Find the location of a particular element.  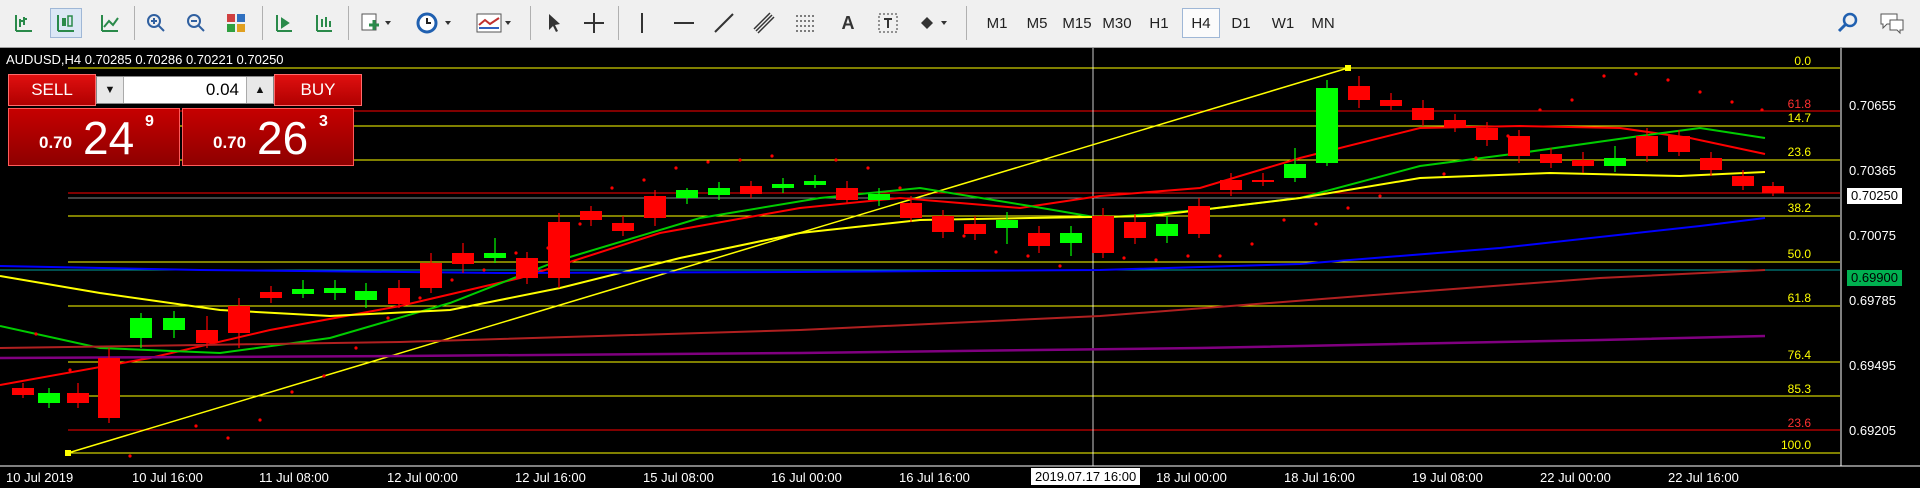

time-axis-label: 12 Jul 00:00 is located at coordinates (422, 477).